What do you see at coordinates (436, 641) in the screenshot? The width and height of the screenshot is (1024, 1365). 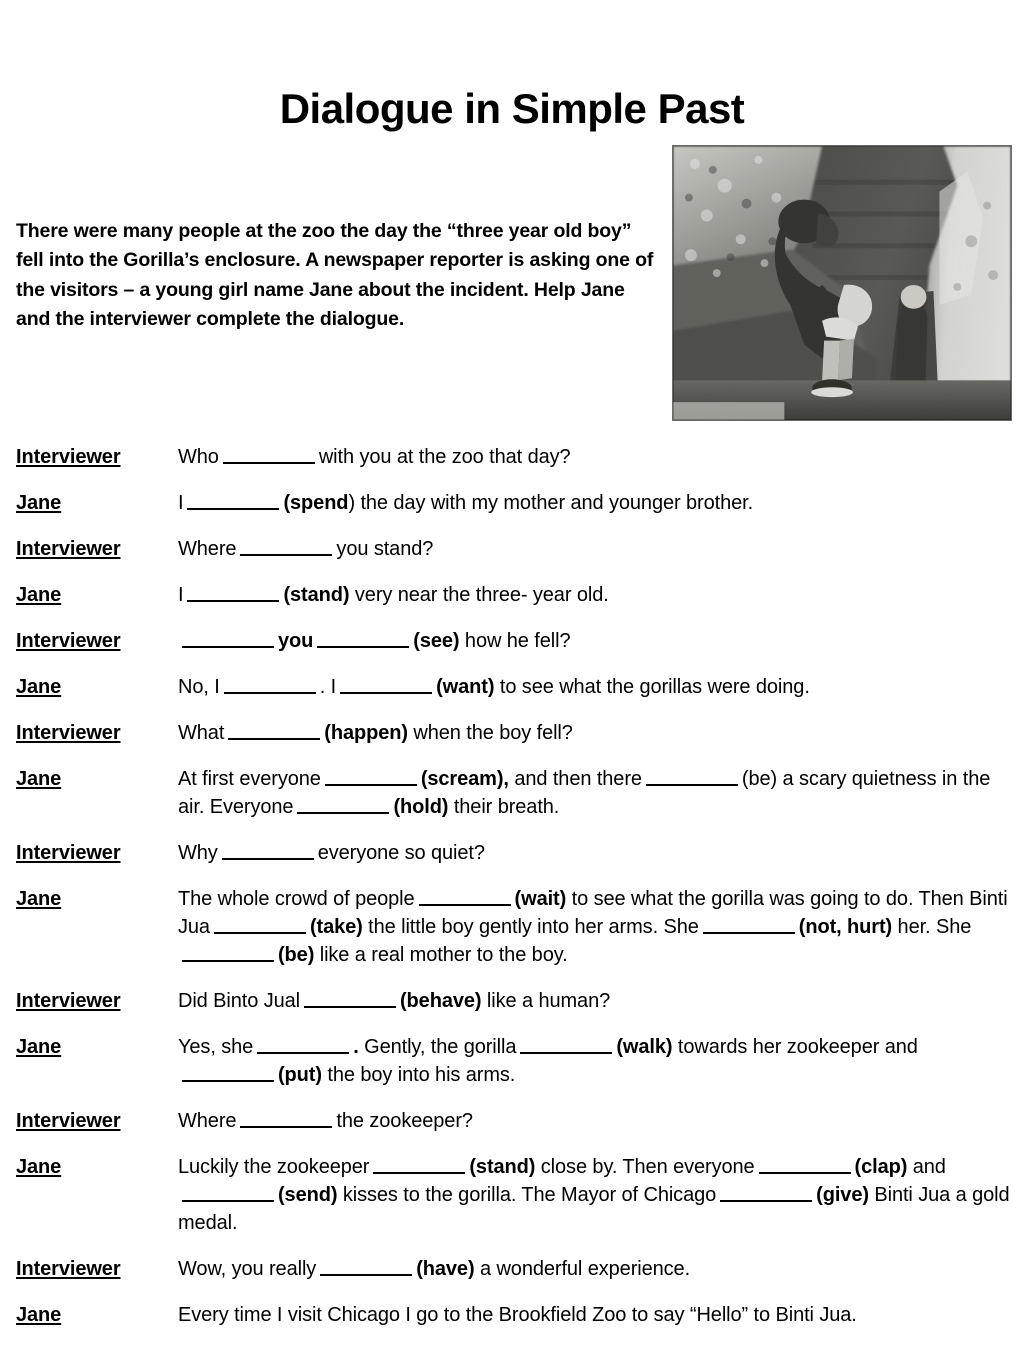 I see `verb-cue: (see)` at bounding box center [436, 641].